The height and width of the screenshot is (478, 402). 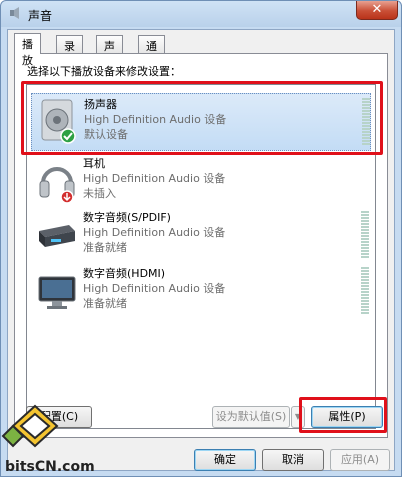 I want to click on device-item-headphones: 耳机 High Definition Audio 设备 未插入, so click(x=201, y=182).